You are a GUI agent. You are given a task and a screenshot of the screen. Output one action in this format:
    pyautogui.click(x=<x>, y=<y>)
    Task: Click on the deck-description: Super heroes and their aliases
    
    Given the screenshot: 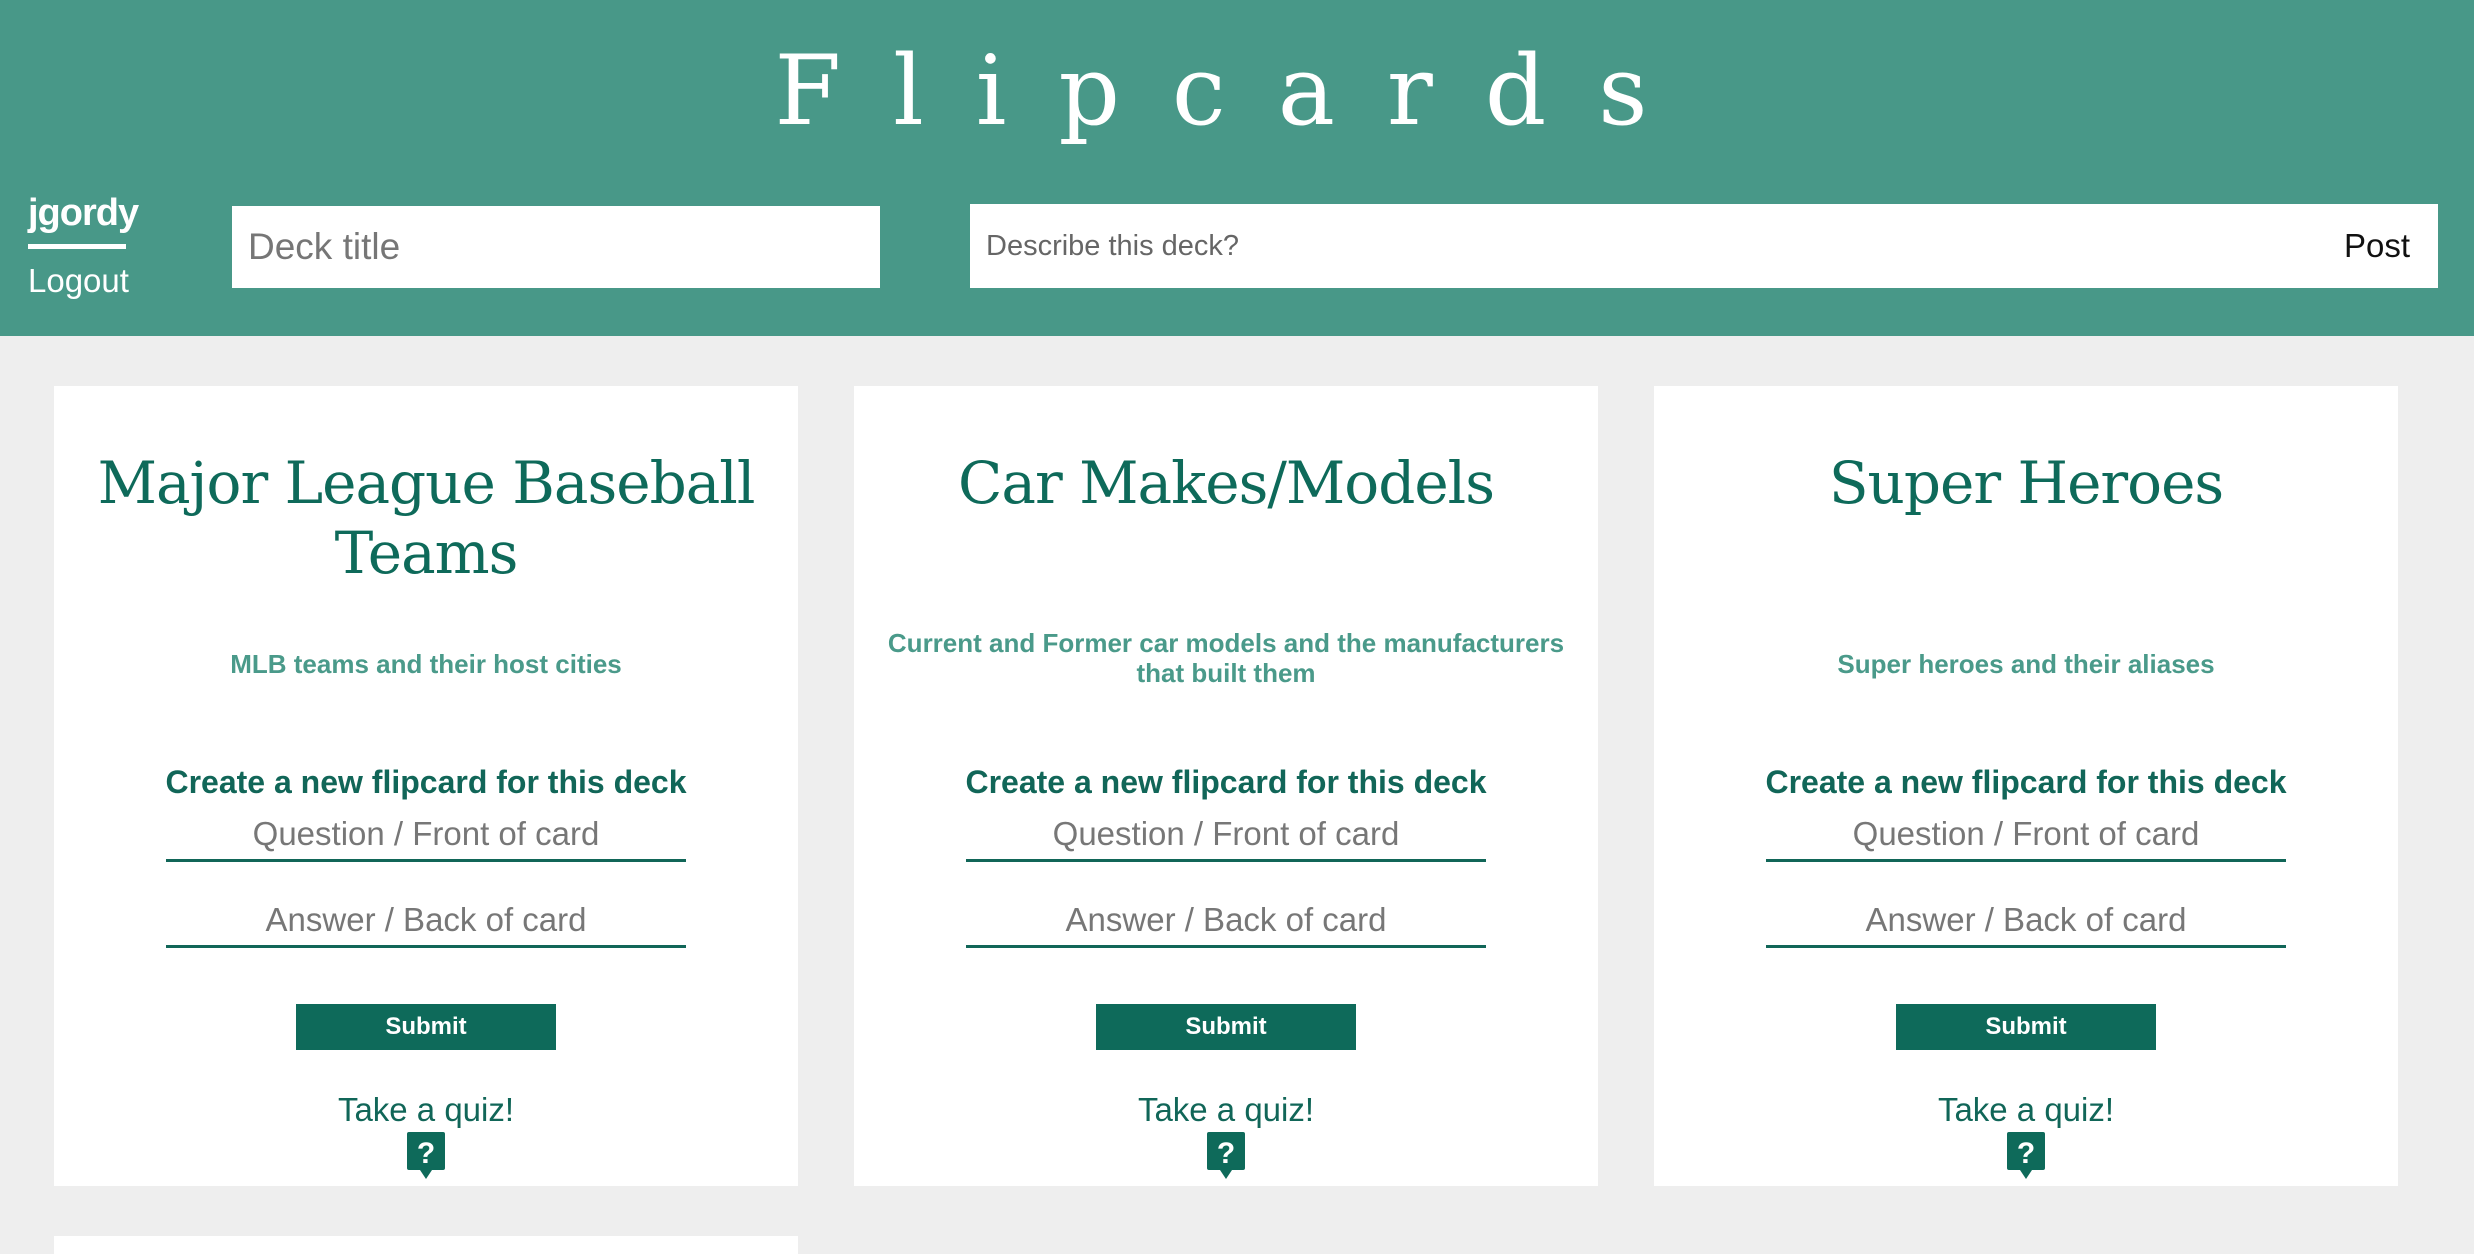 What is the action you would take?
    pyautogui.click(x=2026, y=664)
    